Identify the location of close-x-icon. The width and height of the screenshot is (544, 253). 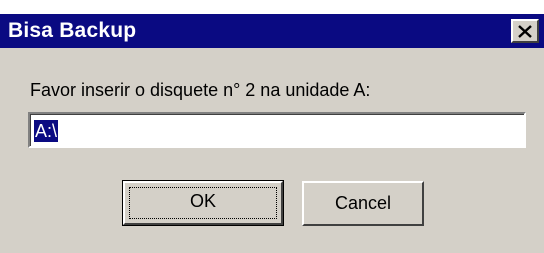
(525, 31).